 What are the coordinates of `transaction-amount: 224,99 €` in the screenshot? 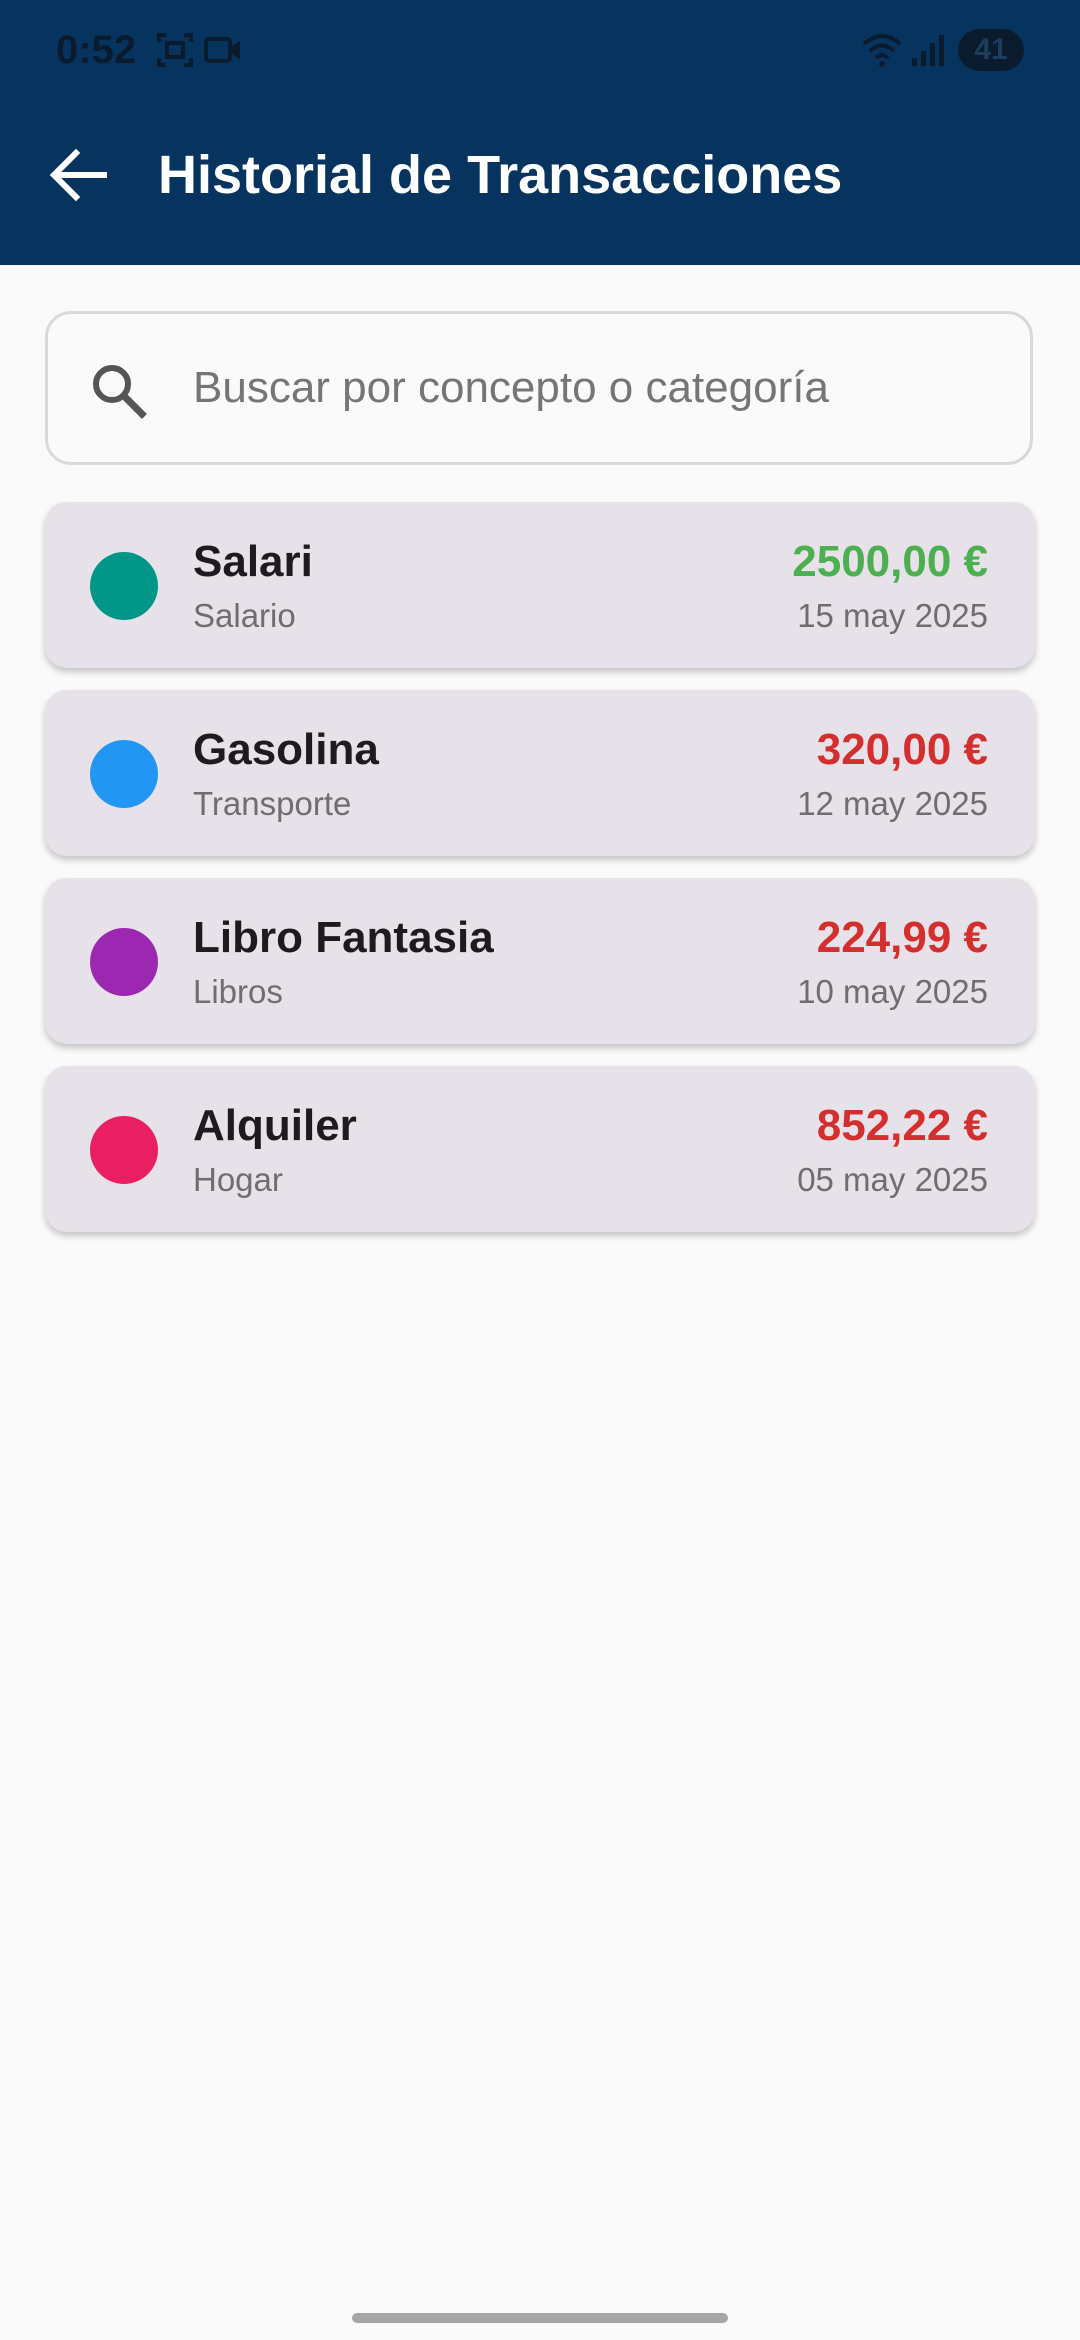 It's located at (902, 937).